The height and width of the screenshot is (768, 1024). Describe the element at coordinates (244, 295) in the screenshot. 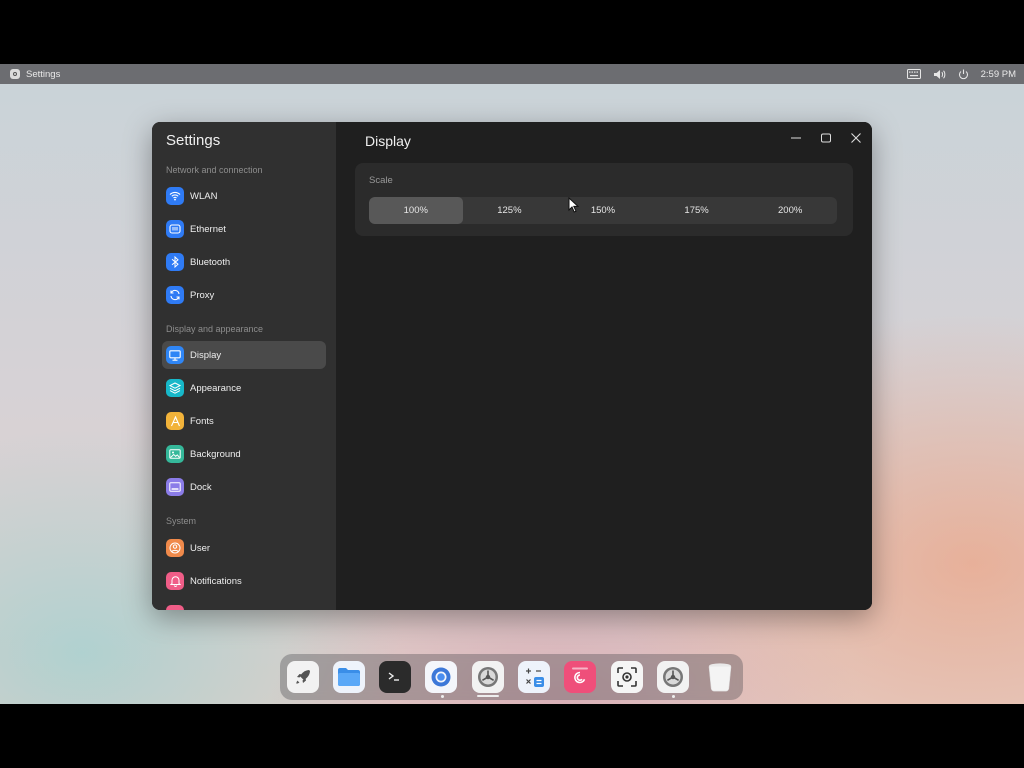

I see `sidebar-item-proxy: Proxy` at that location.